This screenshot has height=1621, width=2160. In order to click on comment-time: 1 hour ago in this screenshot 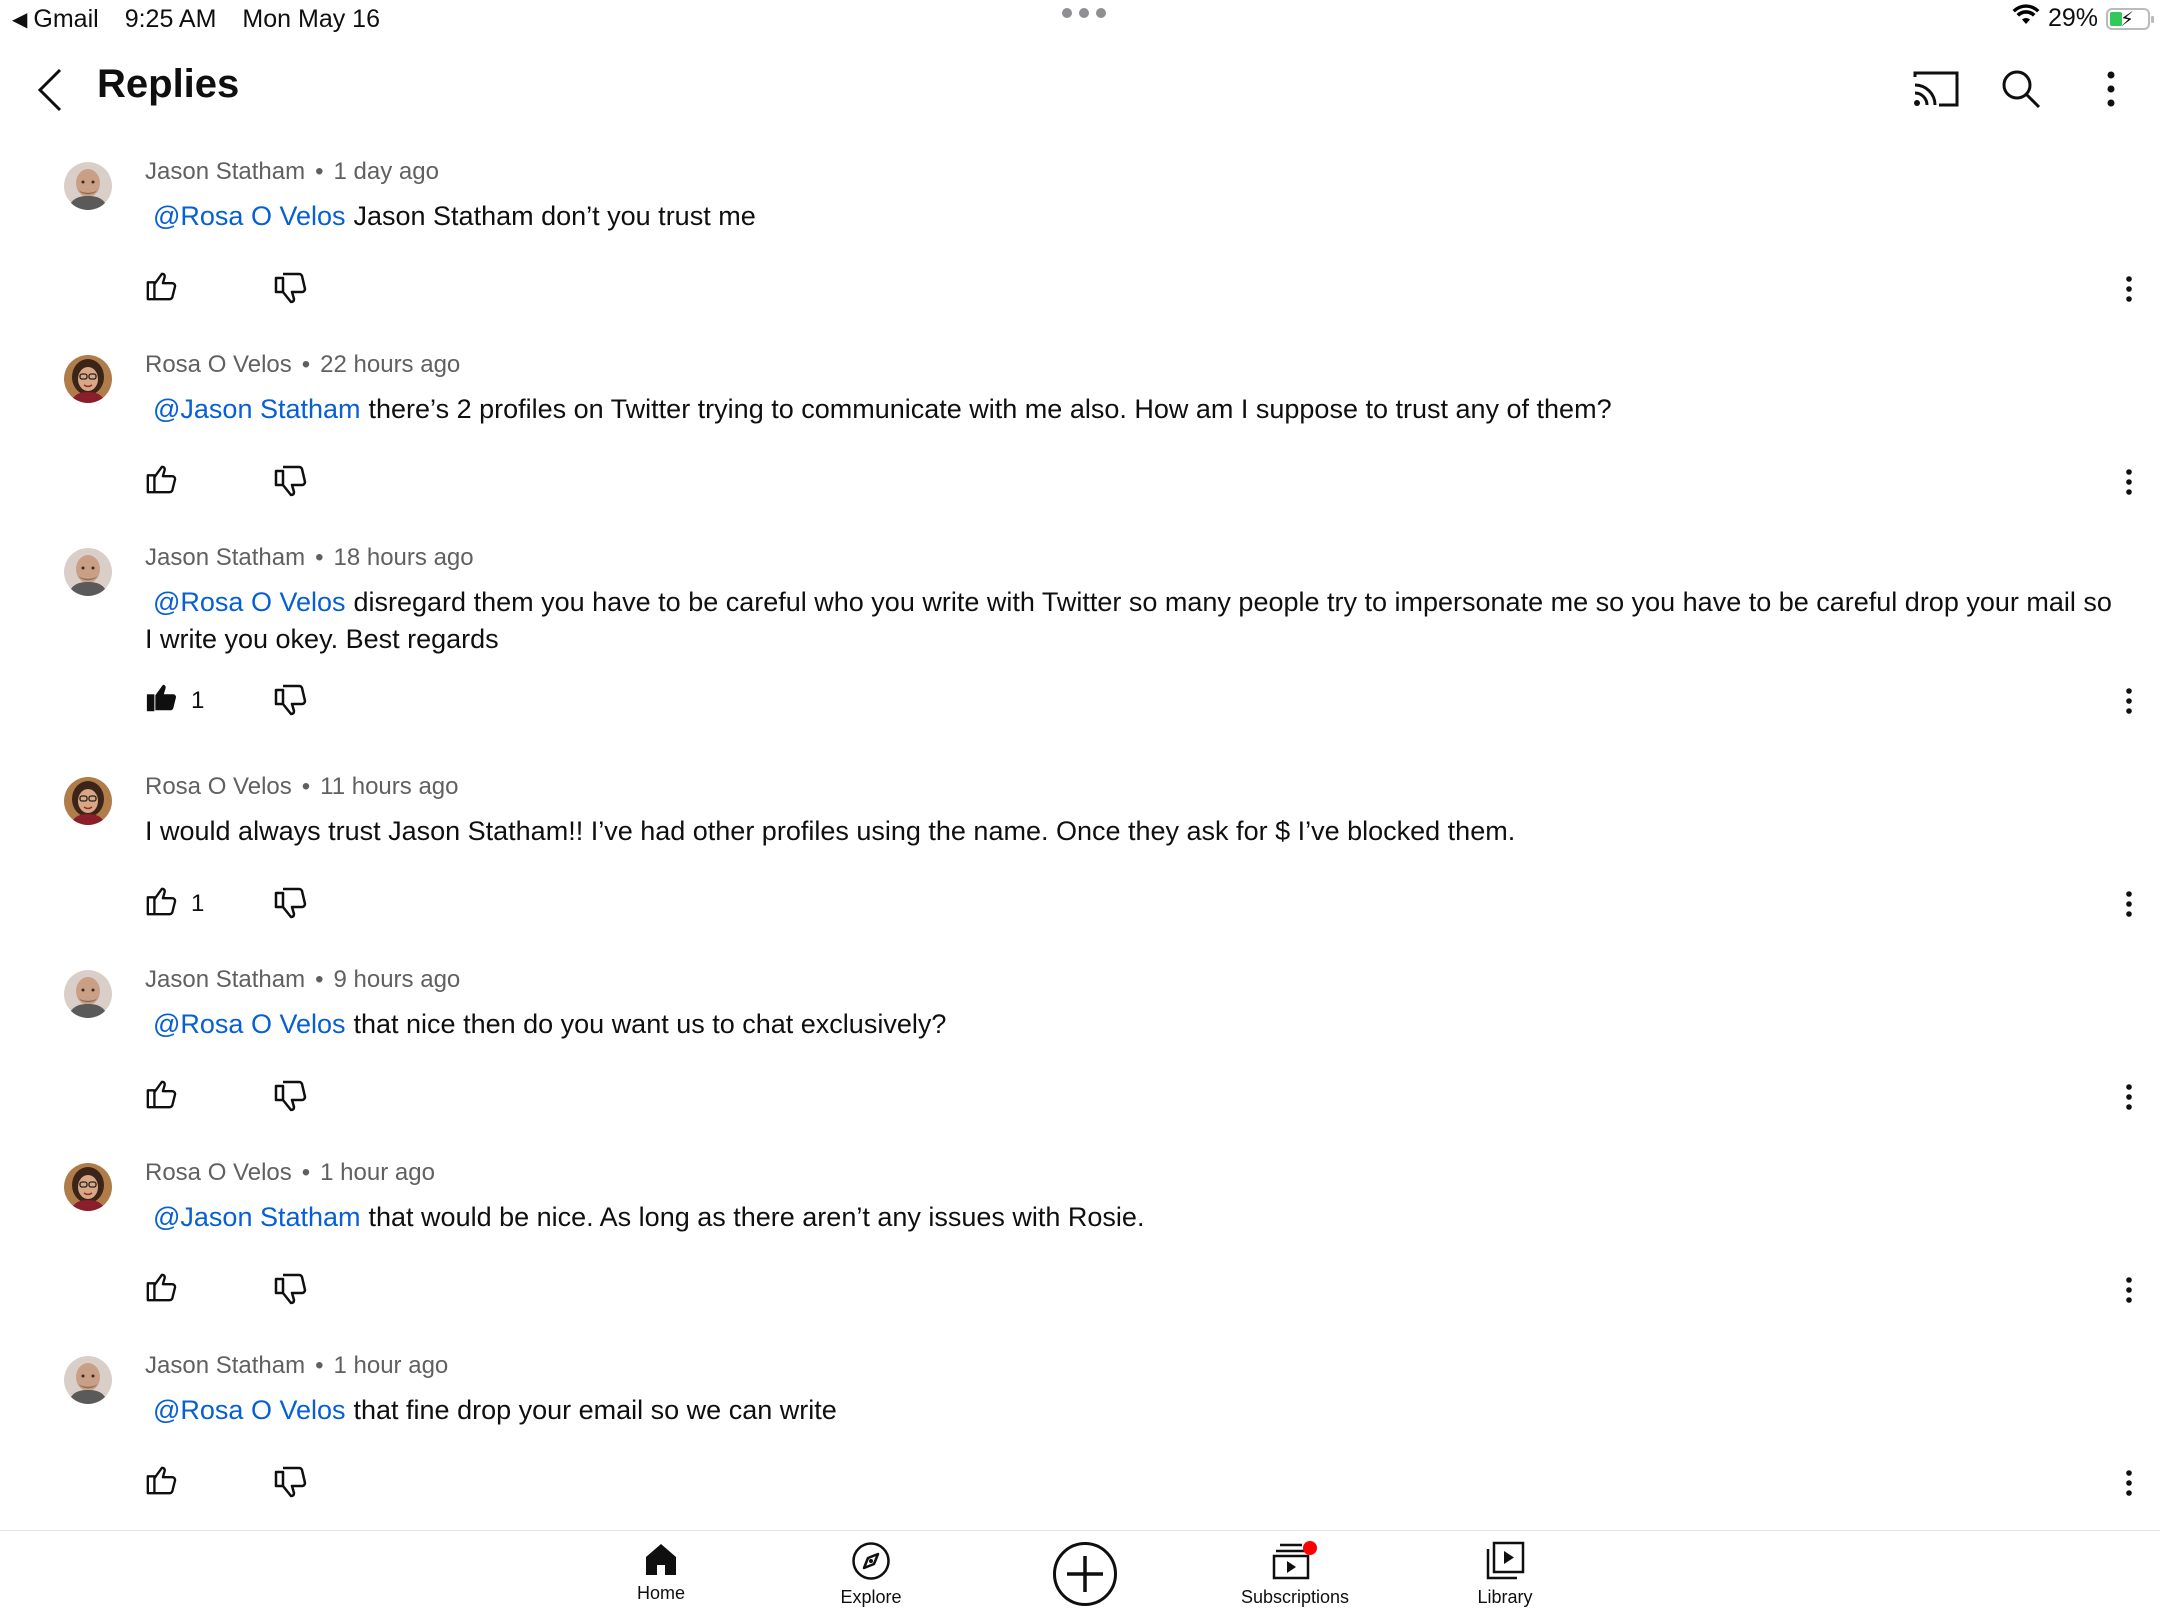, I will do `click(391, 1365)`.